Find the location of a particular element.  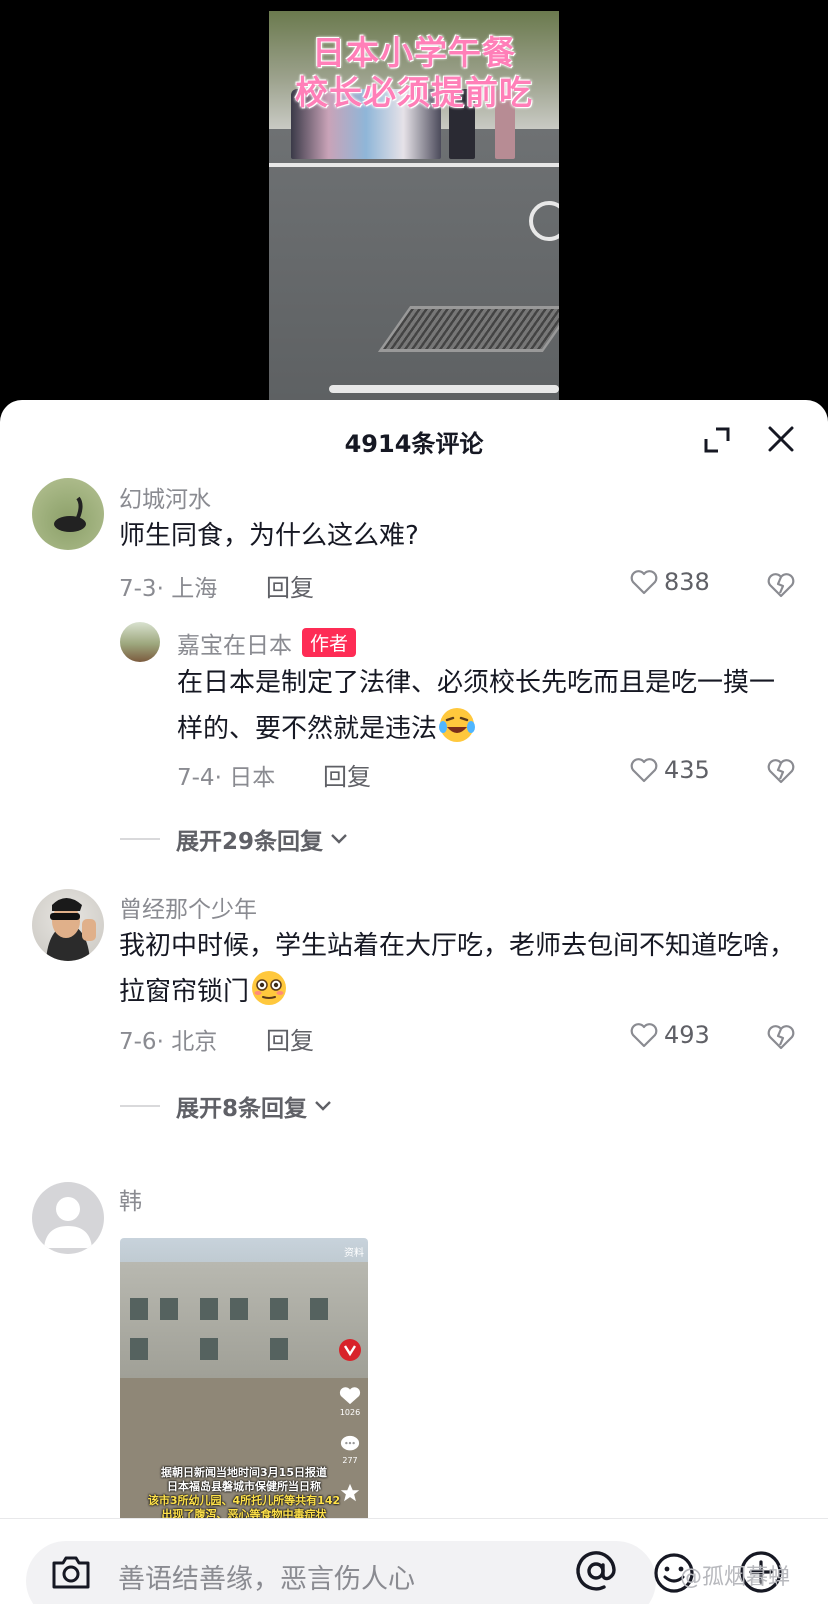

video-title-overlay: 日本小学午餐 校长必须提前吃 is located at coordinates (414, 73).